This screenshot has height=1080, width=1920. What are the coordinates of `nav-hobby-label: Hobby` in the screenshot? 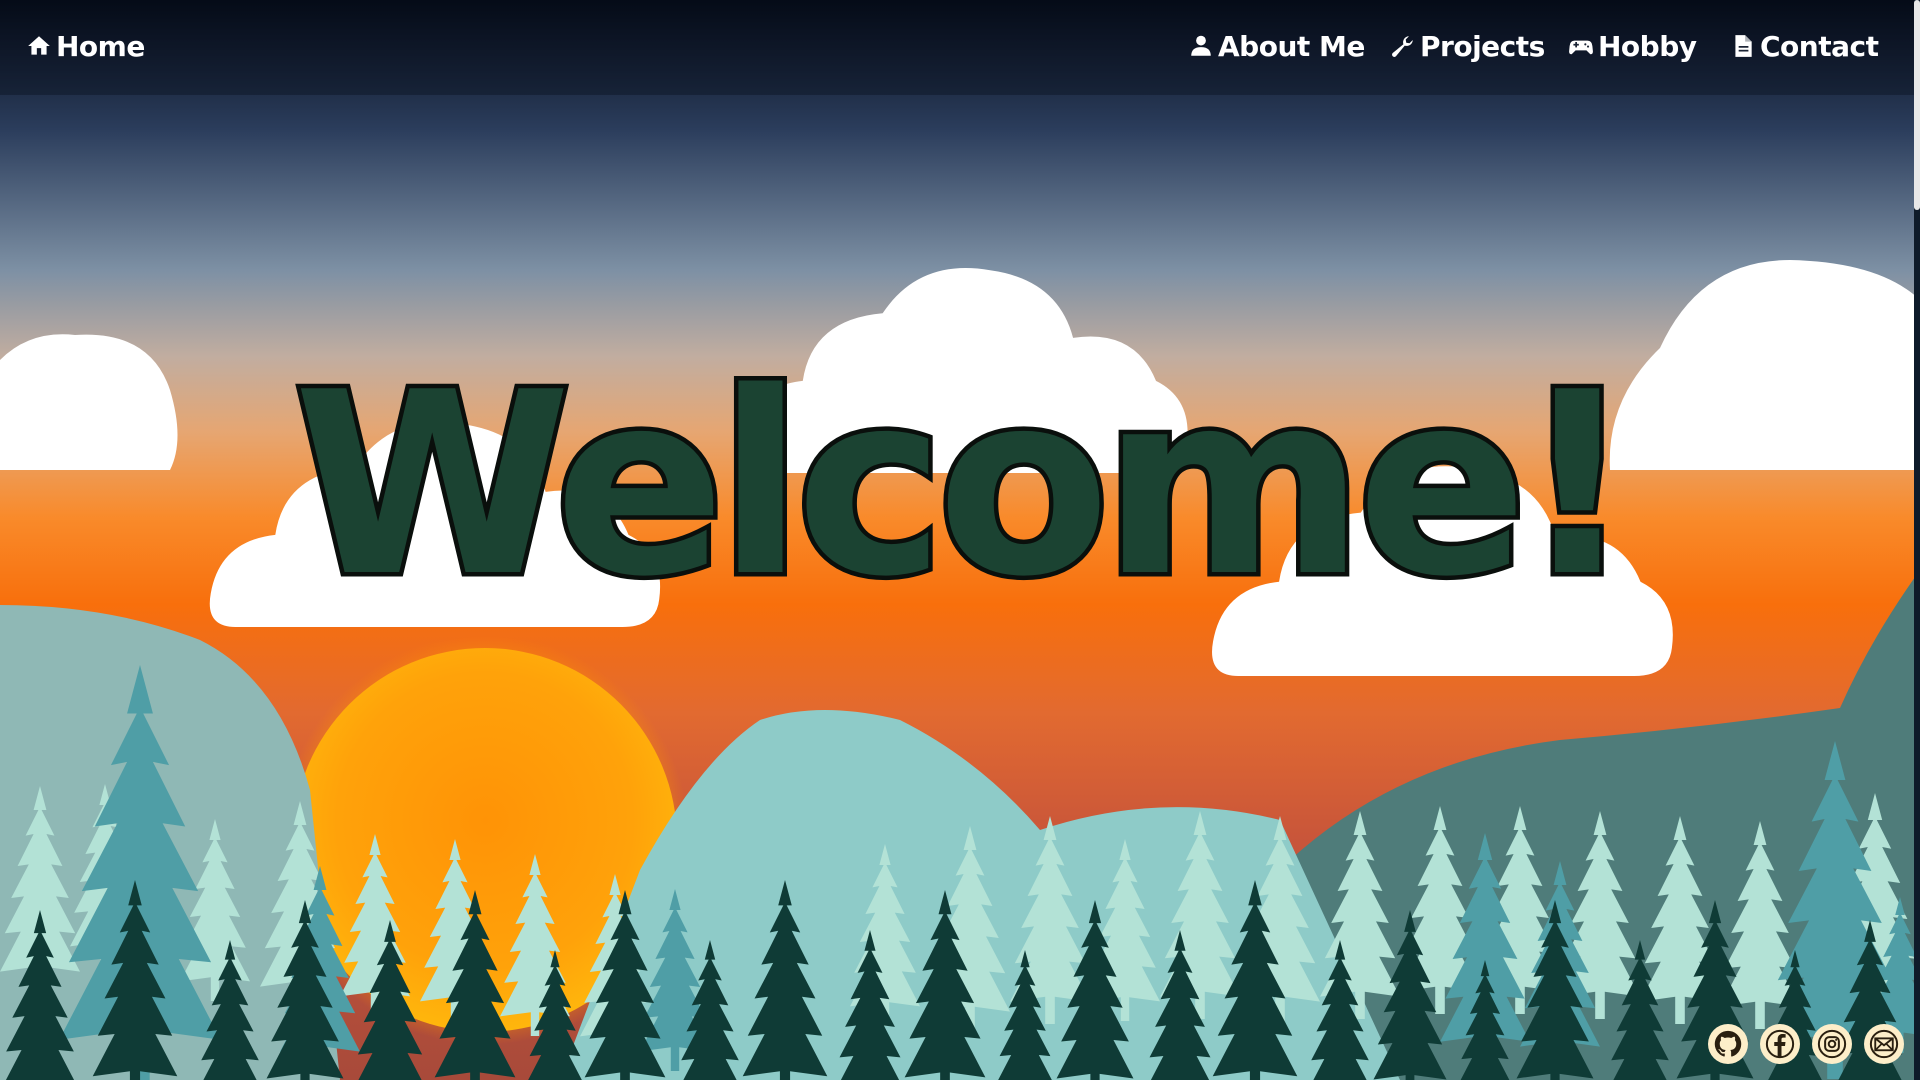 It's located at (1647, 46).